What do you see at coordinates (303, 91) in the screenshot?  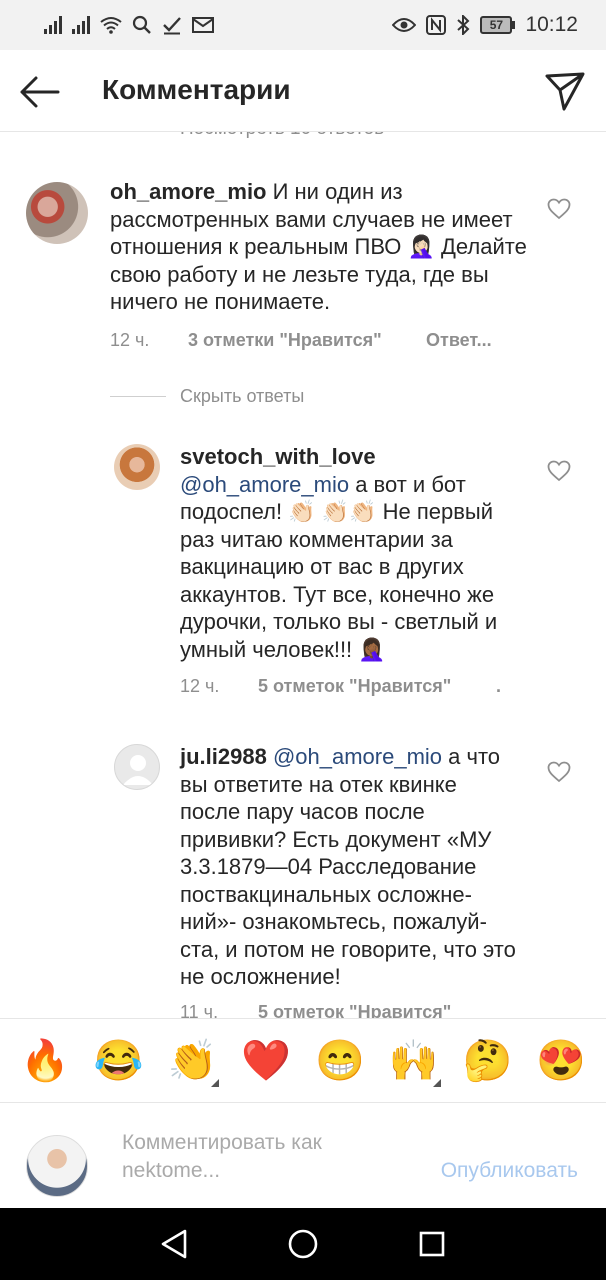 I see `header: Комментарии` at bounding box center [303, 91].